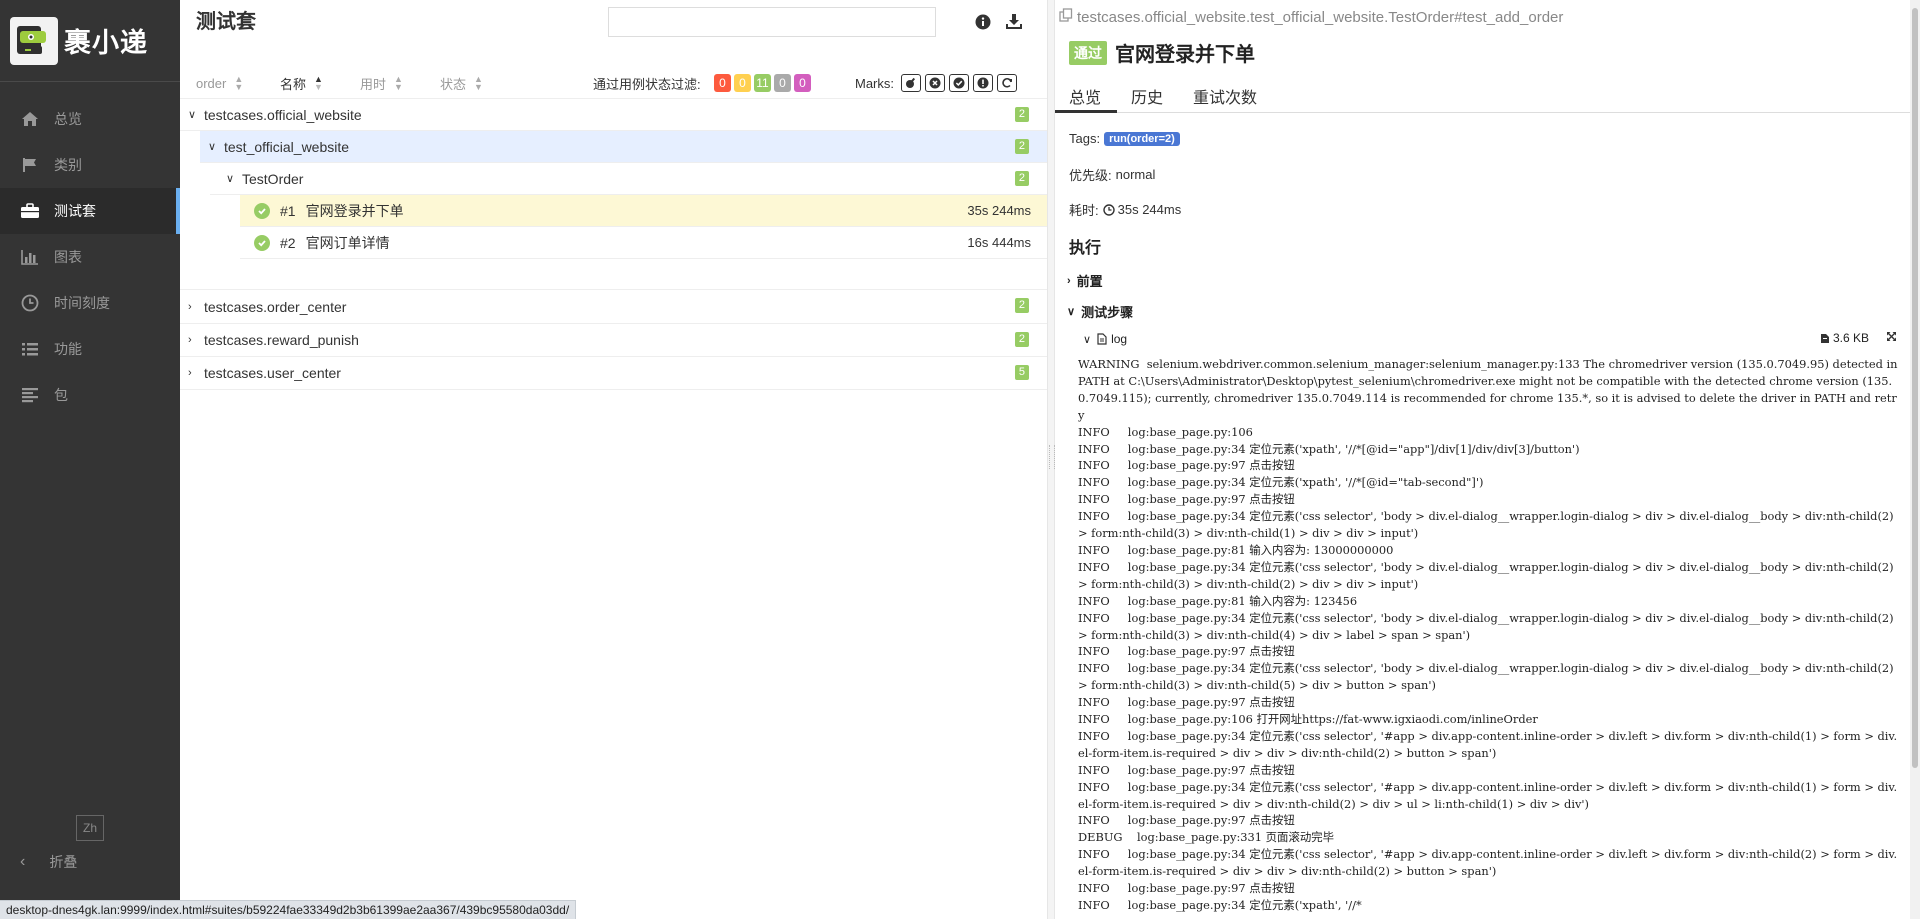 Image resolution: width=1920 pixels, height=919 pixels. I want to click on group-name: TestOrder, so click(273, 178).